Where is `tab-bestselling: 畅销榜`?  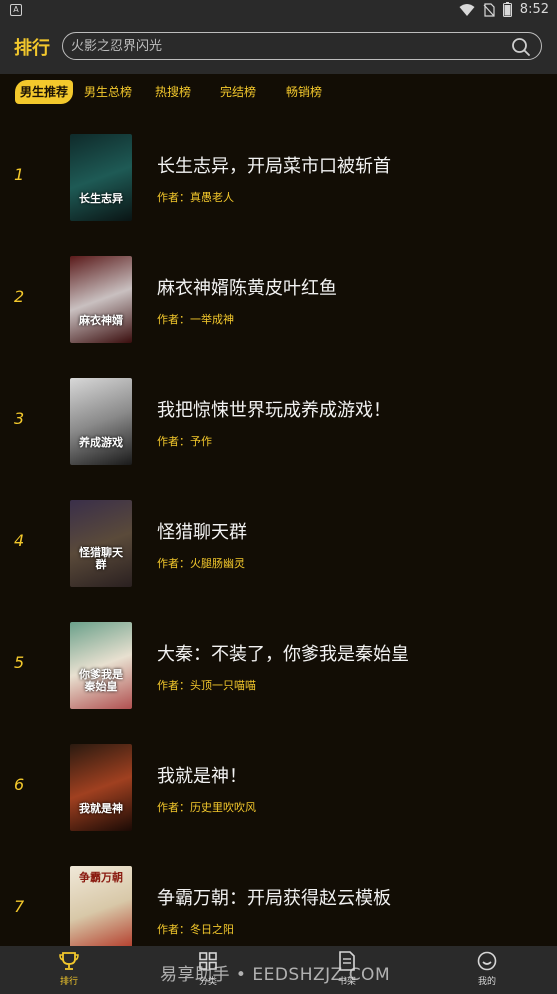
tab-bestselling: 畅销榜 is located at coordinates (304, 92).